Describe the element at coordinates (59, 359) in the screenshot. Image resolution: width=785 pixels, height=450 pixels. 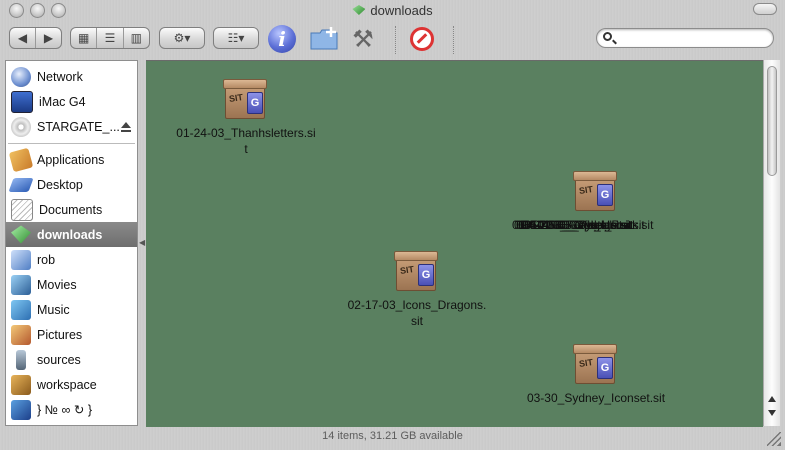
I see `sidebar-item-label: sources` at that location.